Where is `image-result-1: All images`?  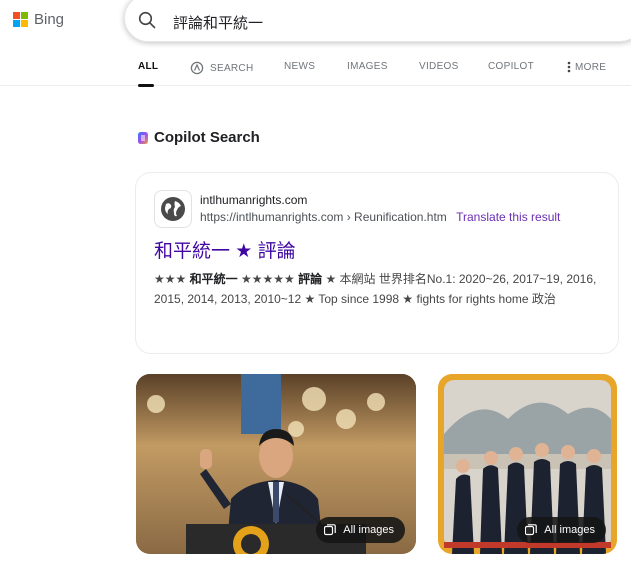
image-result-1: All images is located at coordinates (276, 464).